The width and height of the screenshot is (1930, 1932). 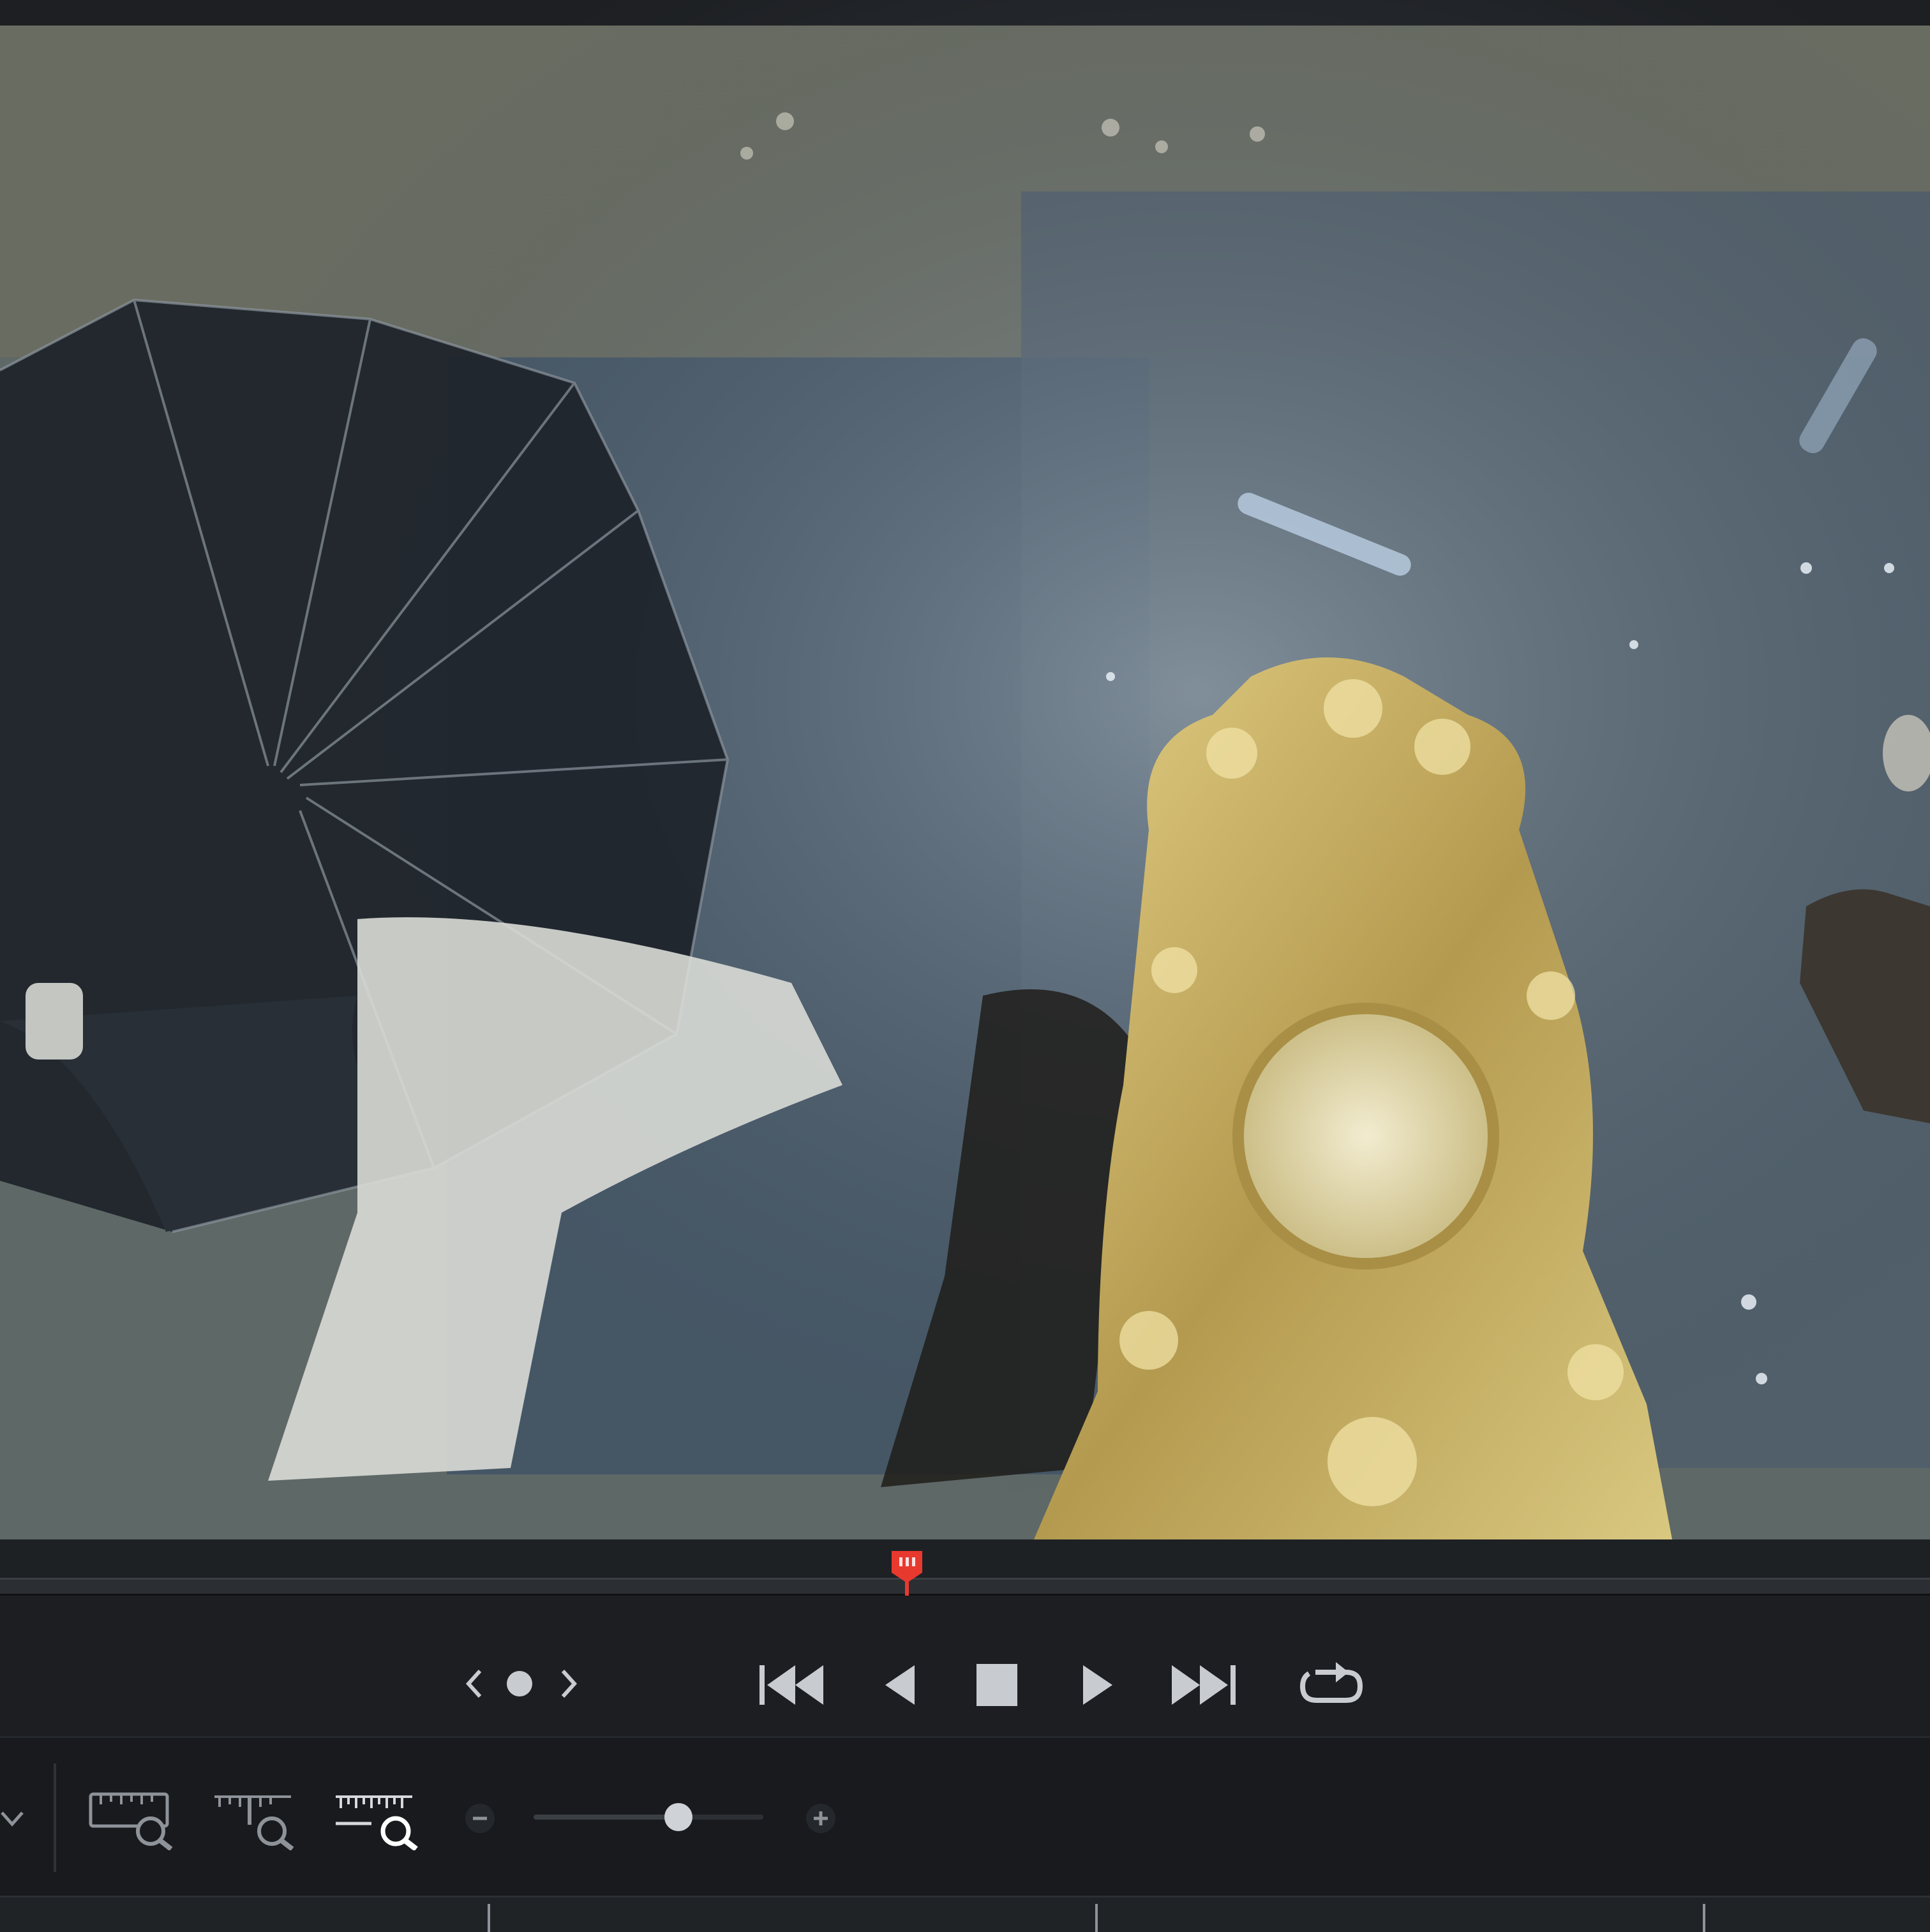 I want to click on timeline-ruler, so click(x=965, y=1914).